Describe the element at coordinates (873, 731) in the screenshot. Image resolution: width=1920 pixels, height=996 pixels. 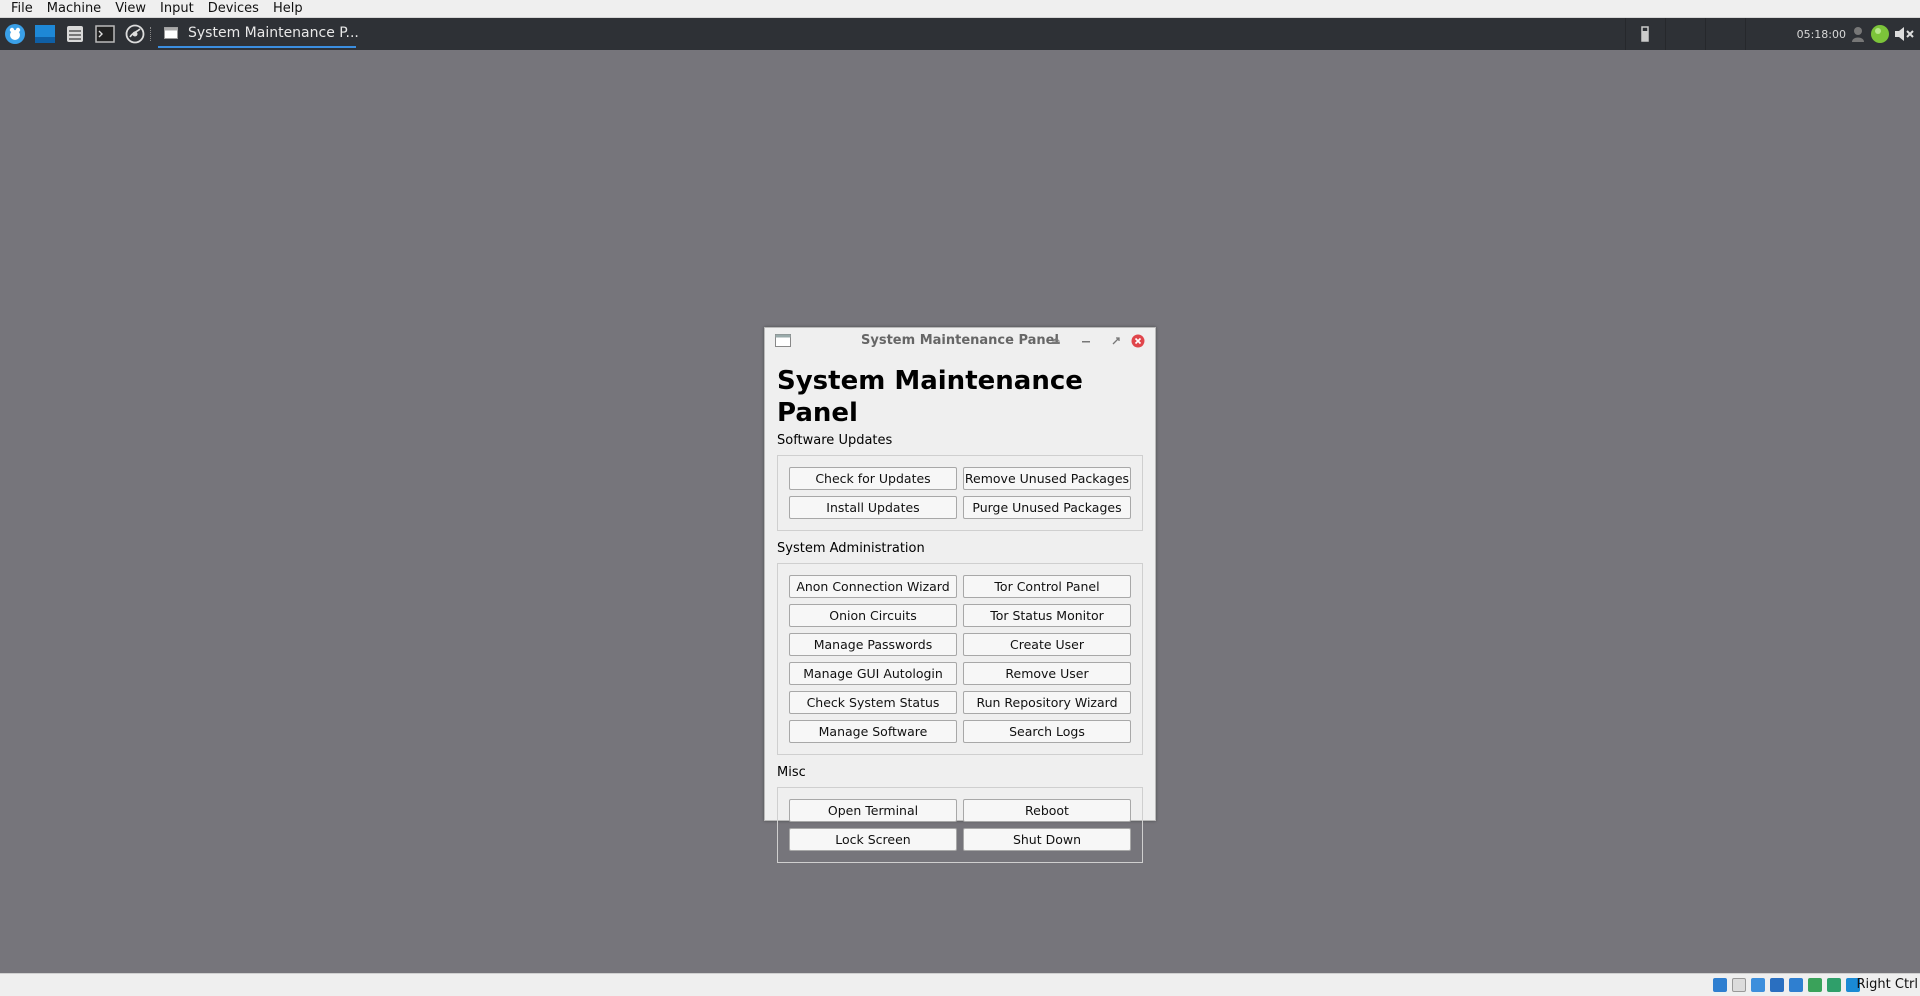
I see `manage-software-button: Manage Software` at that location.